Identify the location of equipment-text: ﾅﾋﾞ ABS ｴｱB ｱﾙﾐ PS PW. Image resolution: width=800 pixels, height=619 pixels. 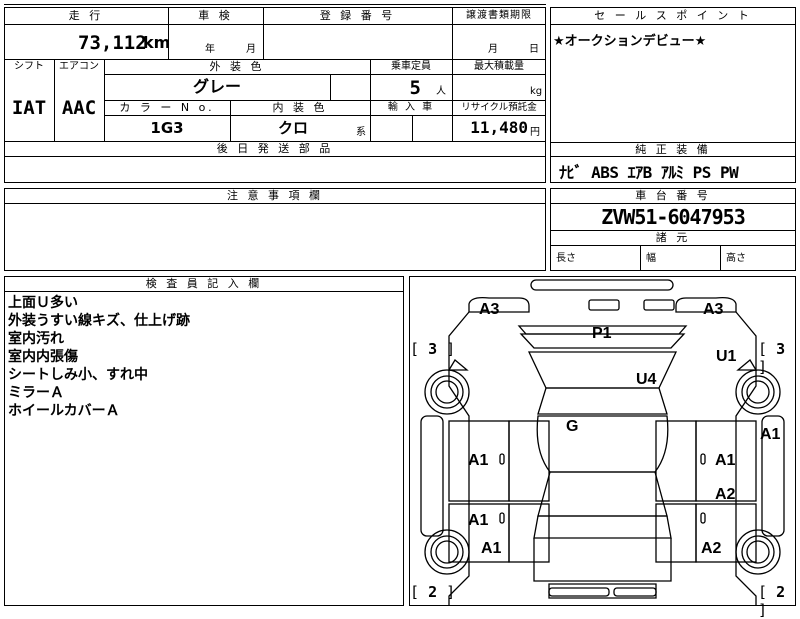
(649, 172).